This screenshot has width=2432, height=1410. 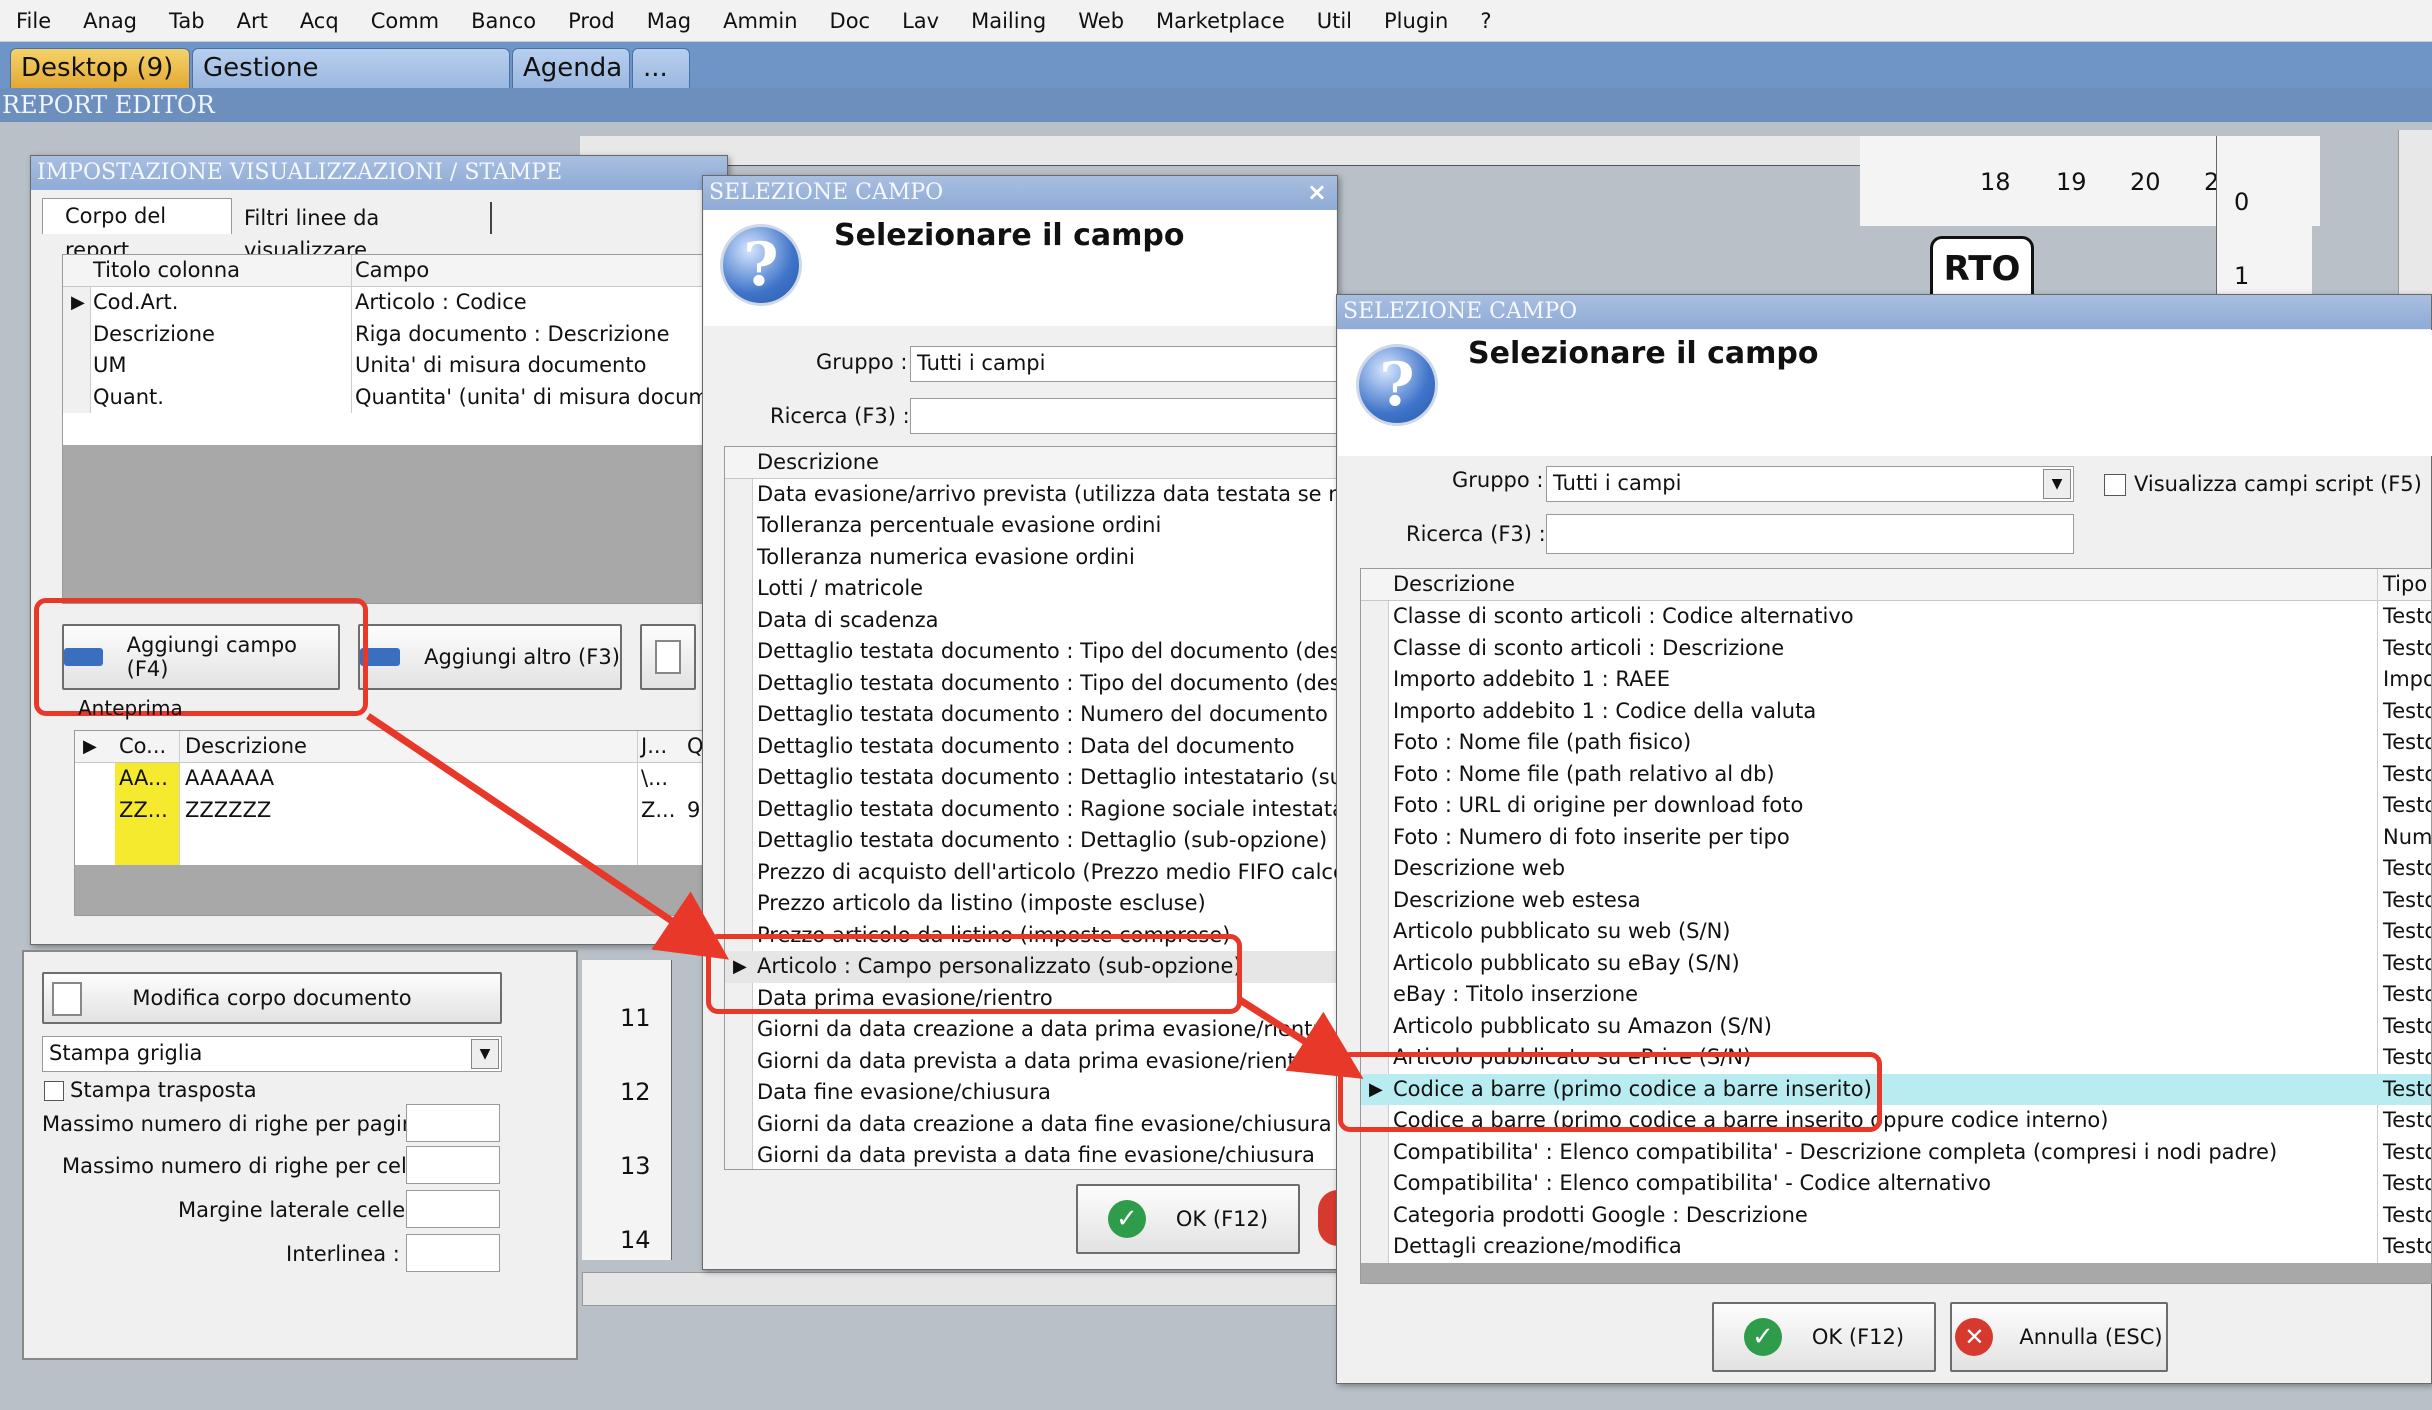 What do you see at coordinates (1301, 1038) in the screenshot?
I see `arrow-to-barcode-field` at bounding box center [1301, 1038].